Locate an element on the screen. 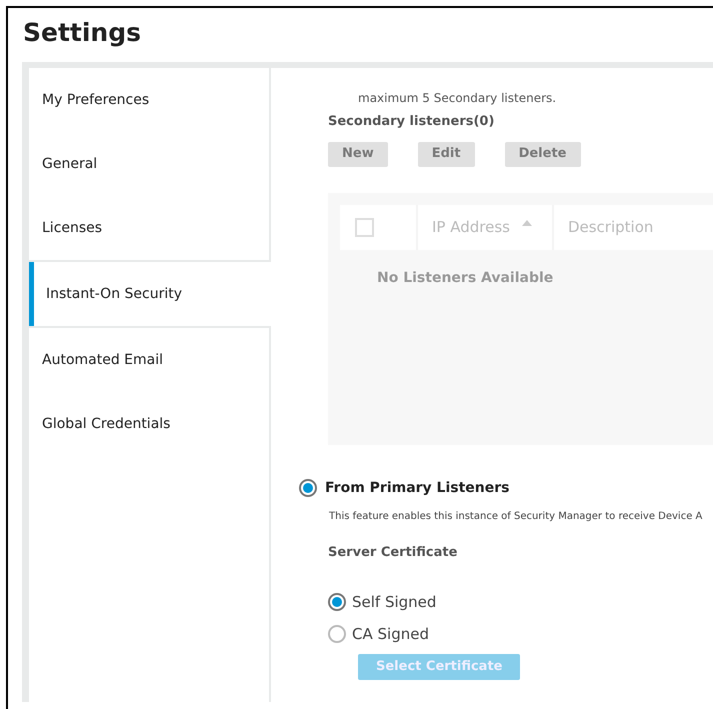  sidebar-item: Instant-On Security is located at coordinates (150, 294).